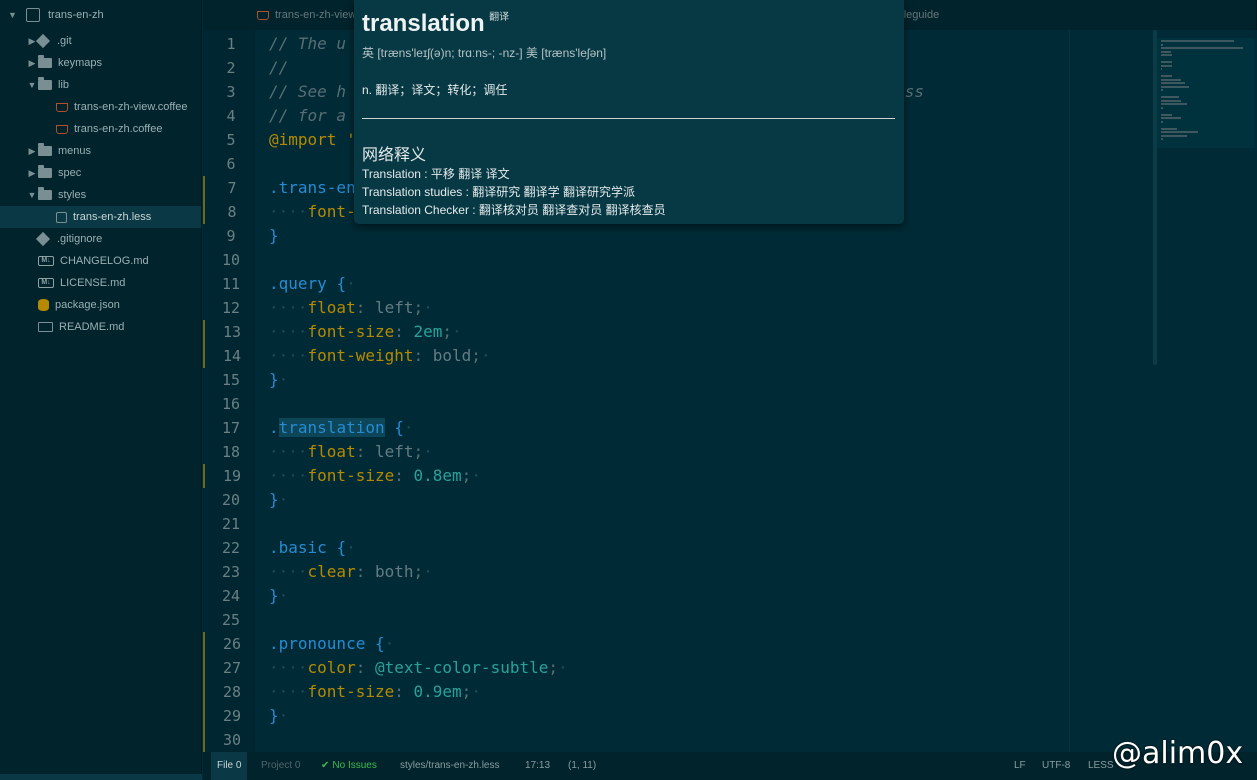  I want to click on linter-file-tab: File 0, so click(229, 766).